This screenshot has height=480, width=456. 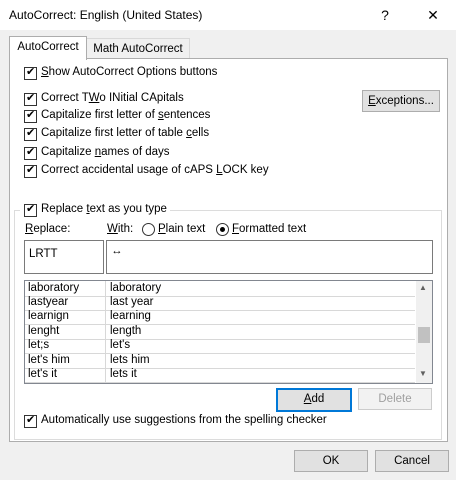 What do you see at coordinates (117, 251) in the screenshot?
I see `with-input-value: ↔` at bounding box center [117, 251].